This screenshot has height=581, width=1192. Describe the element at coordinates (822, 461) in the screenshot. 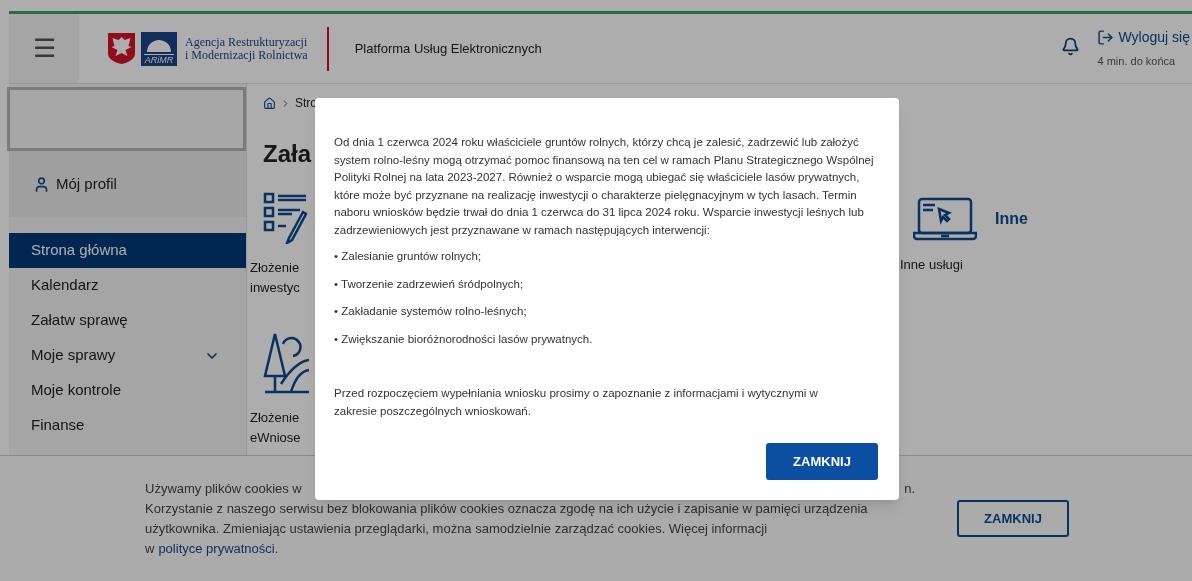

I see `dialog-close-button: ZAMKNIJ` at that location.